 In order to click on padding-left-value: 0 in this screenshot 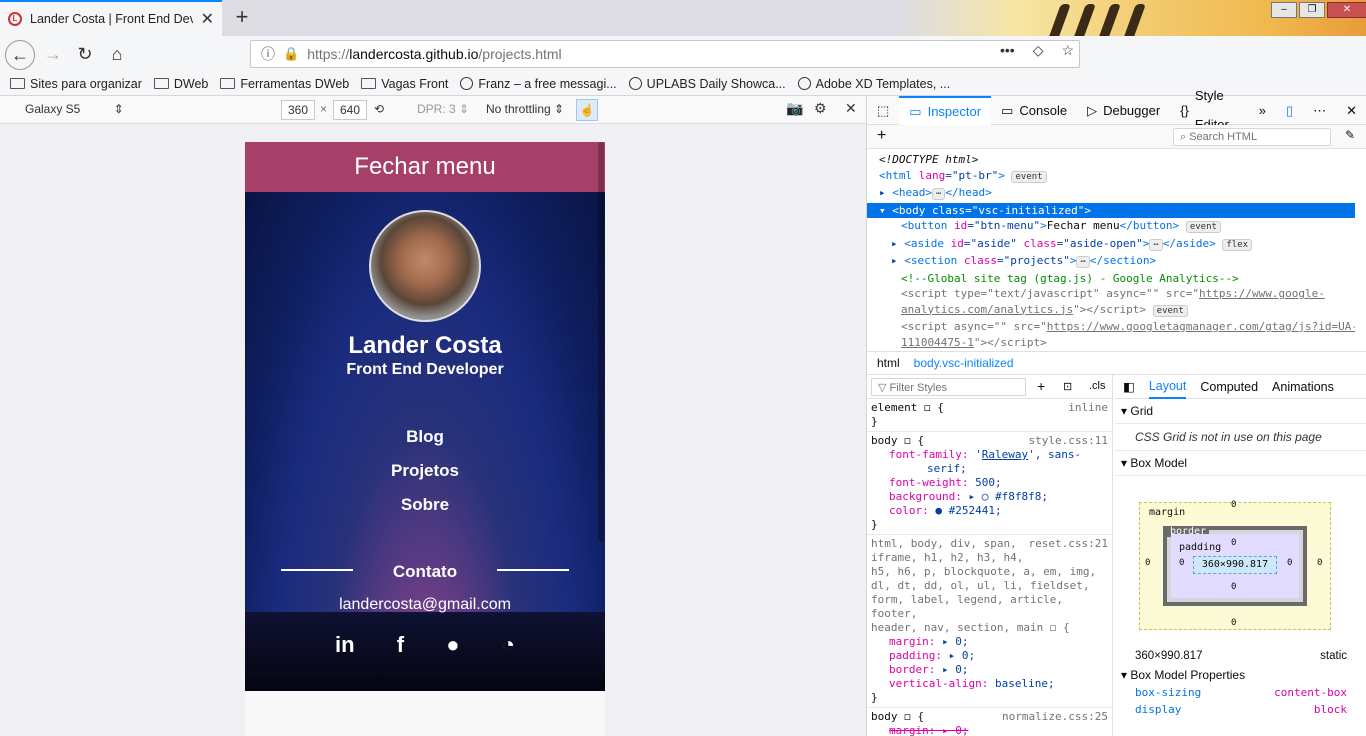, I will do `click(1181, 563)`.